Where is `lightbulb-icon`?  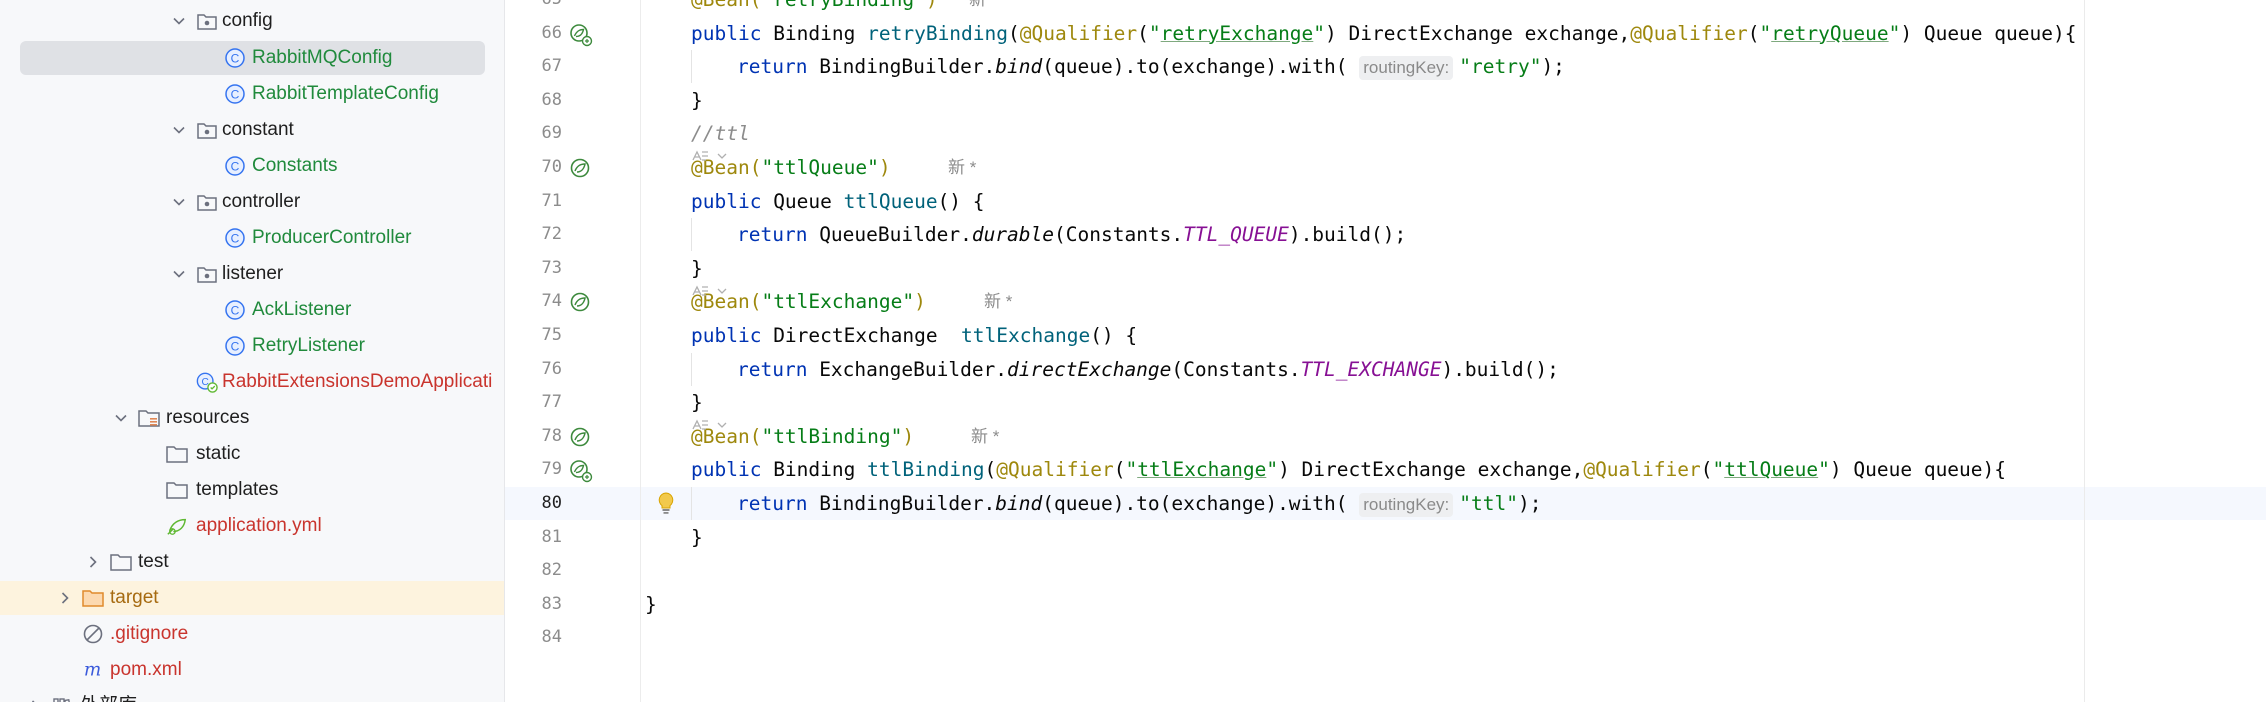
lightbulb-icon is located at coordinates (666, 502).